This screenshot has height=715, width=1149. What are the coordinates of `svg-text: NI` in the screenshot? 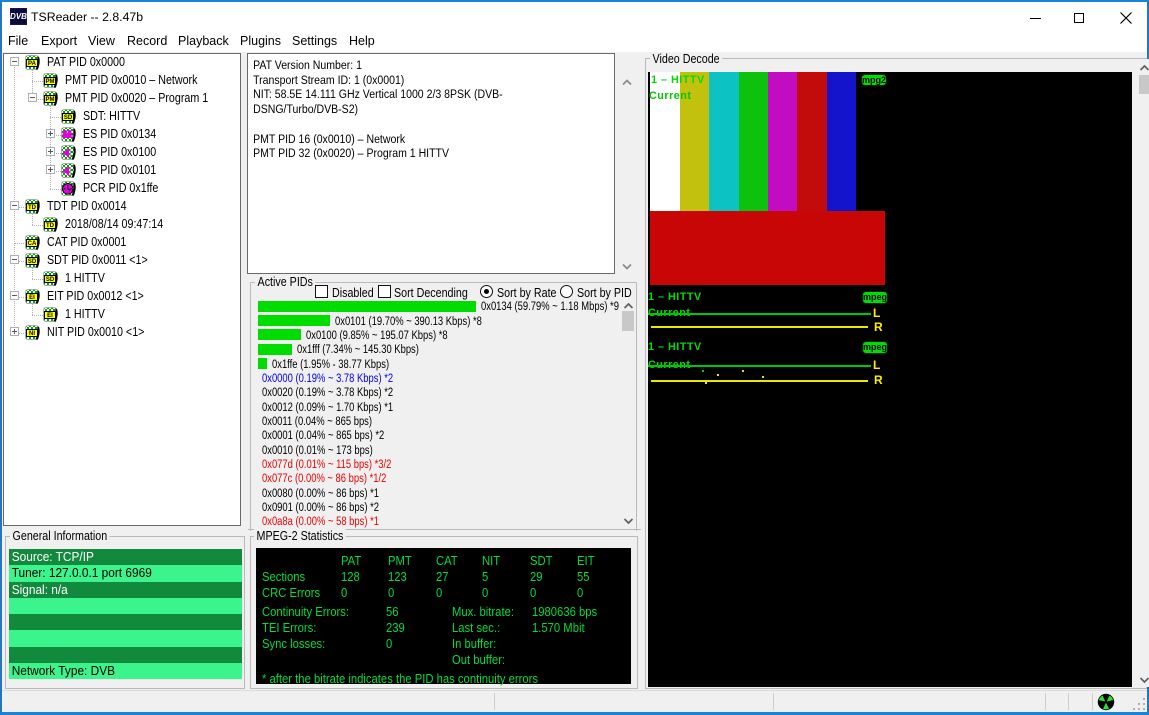 It's located at (32, 334).